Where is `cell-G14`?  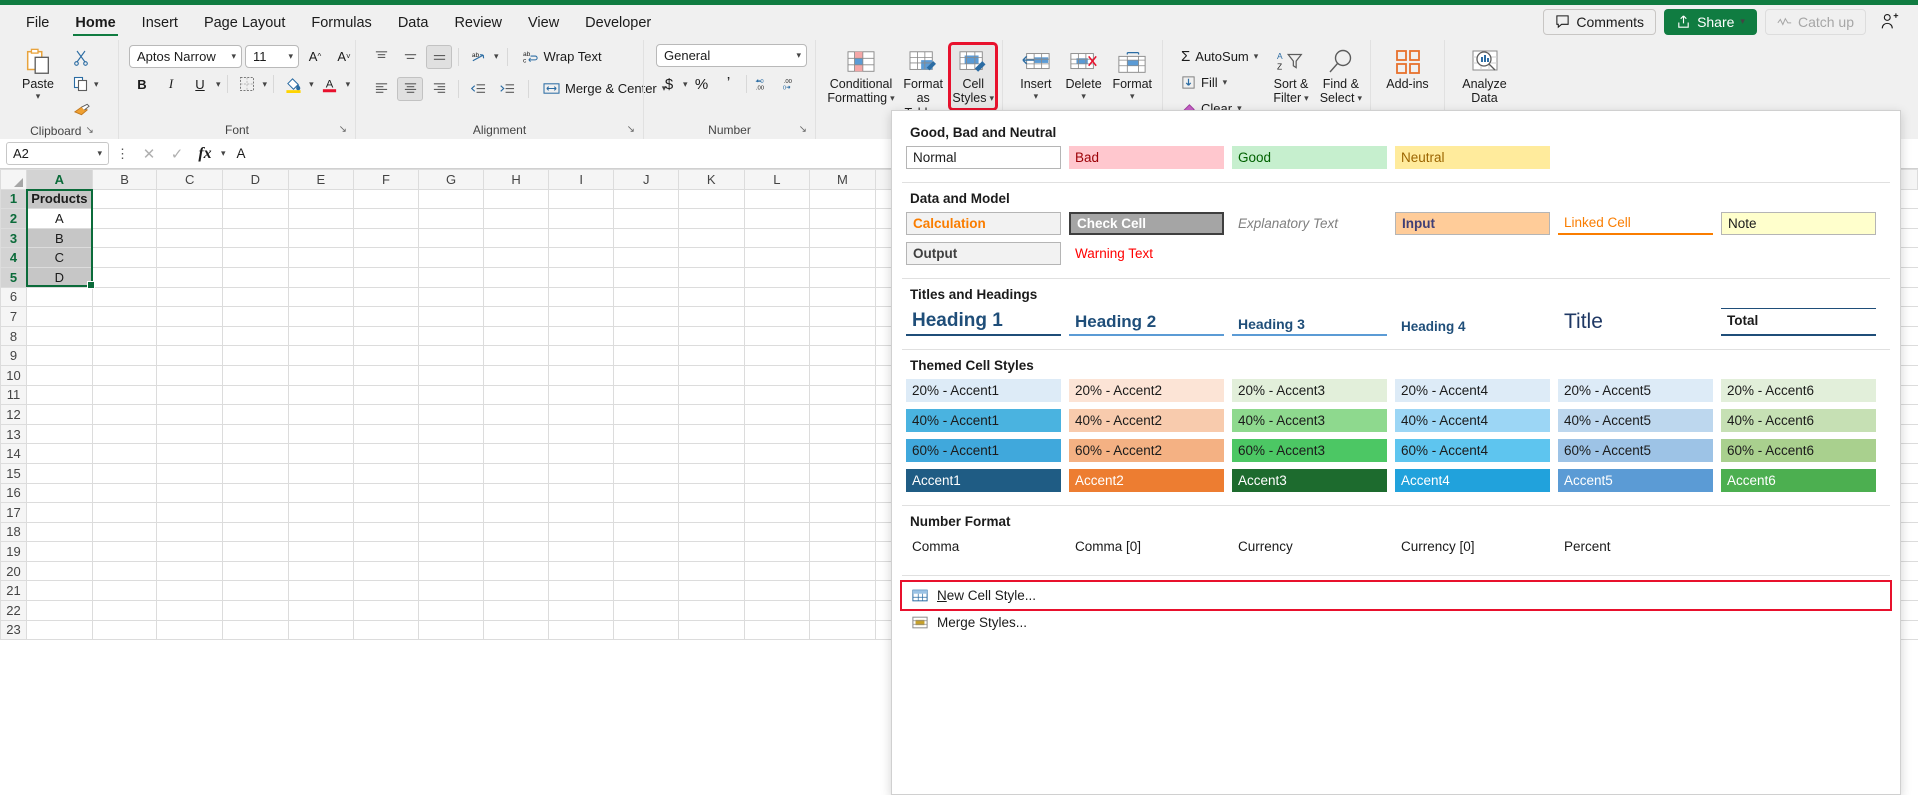
cell-G14 is located at coordinates (451, 453).